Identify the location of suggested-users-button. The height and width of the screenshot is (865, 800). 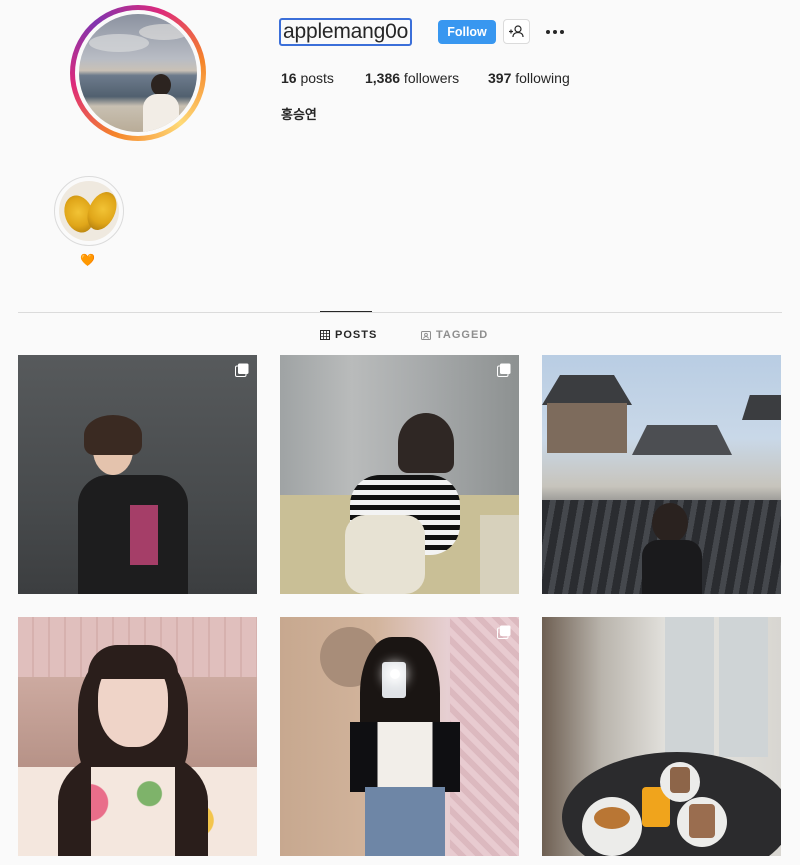
(516, 31).